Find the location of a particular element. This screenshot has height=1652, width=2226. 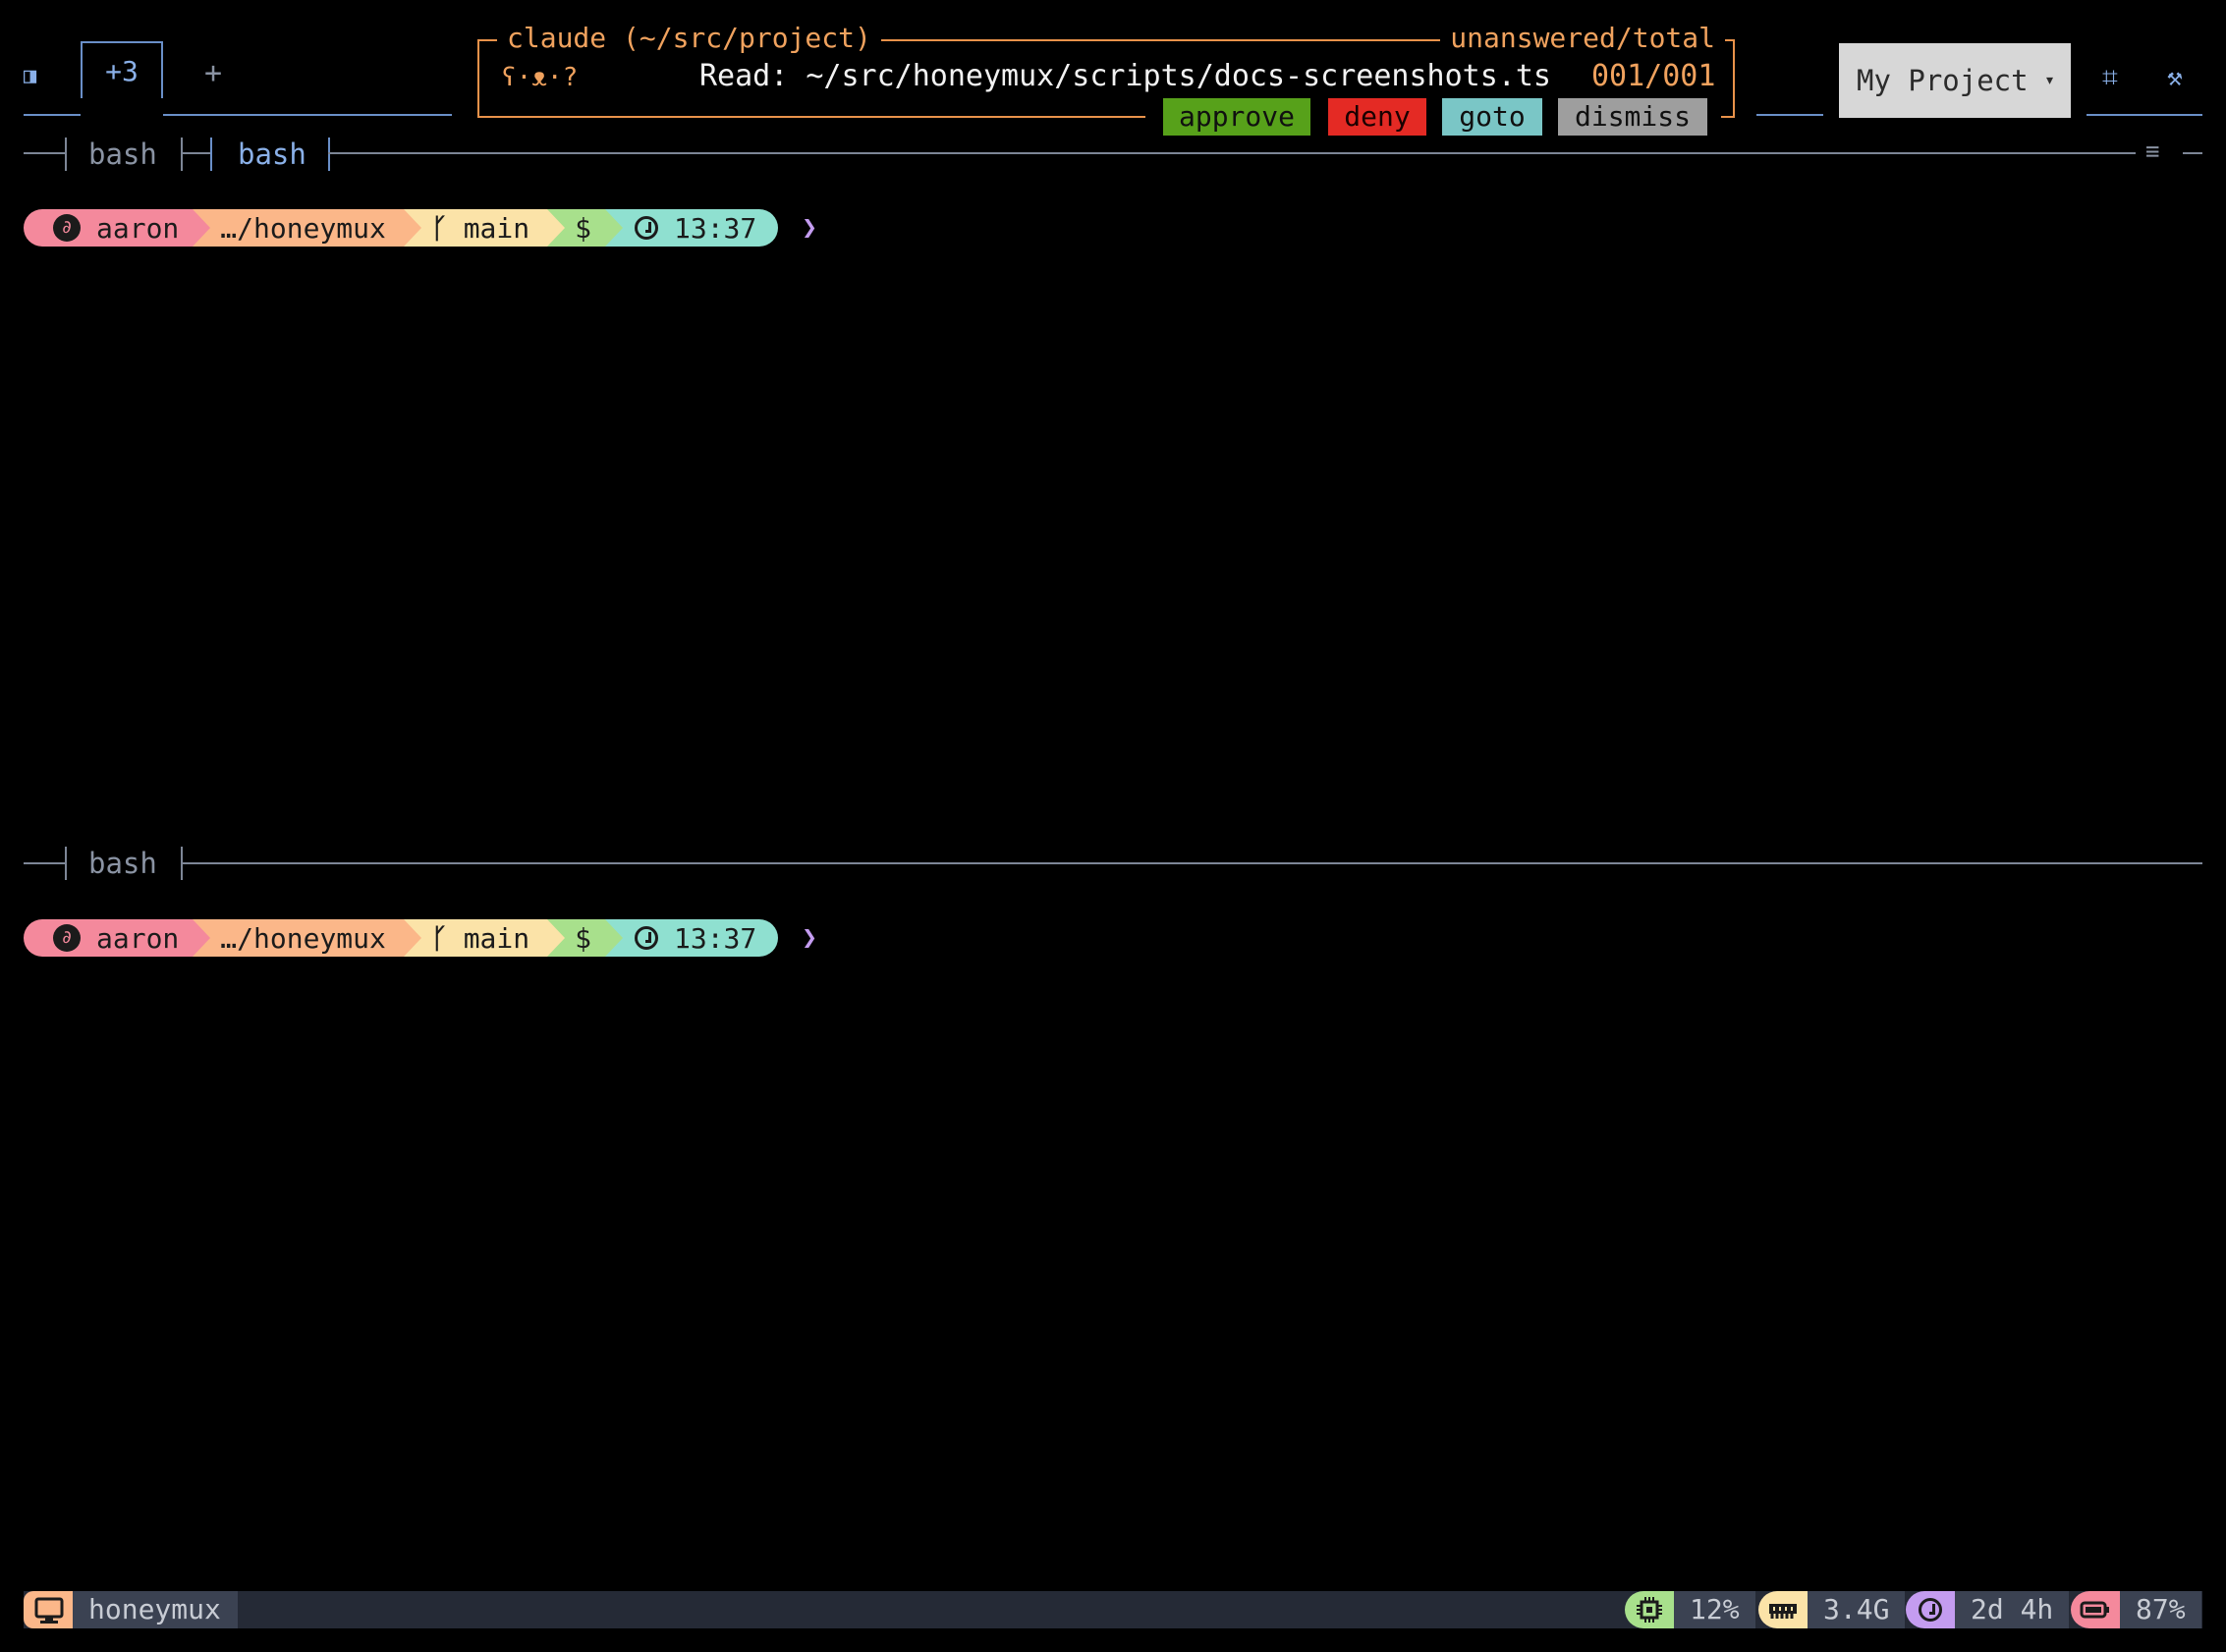

approve-button: approve is located at coordinates (1236, 117).